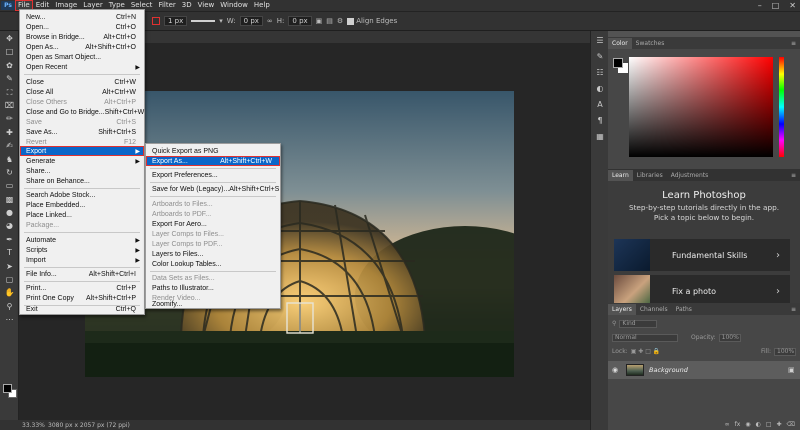  Describe the element at coordinates (176, 21) in the screenshot. I see `stroke-width-field: 1 px` at that location.